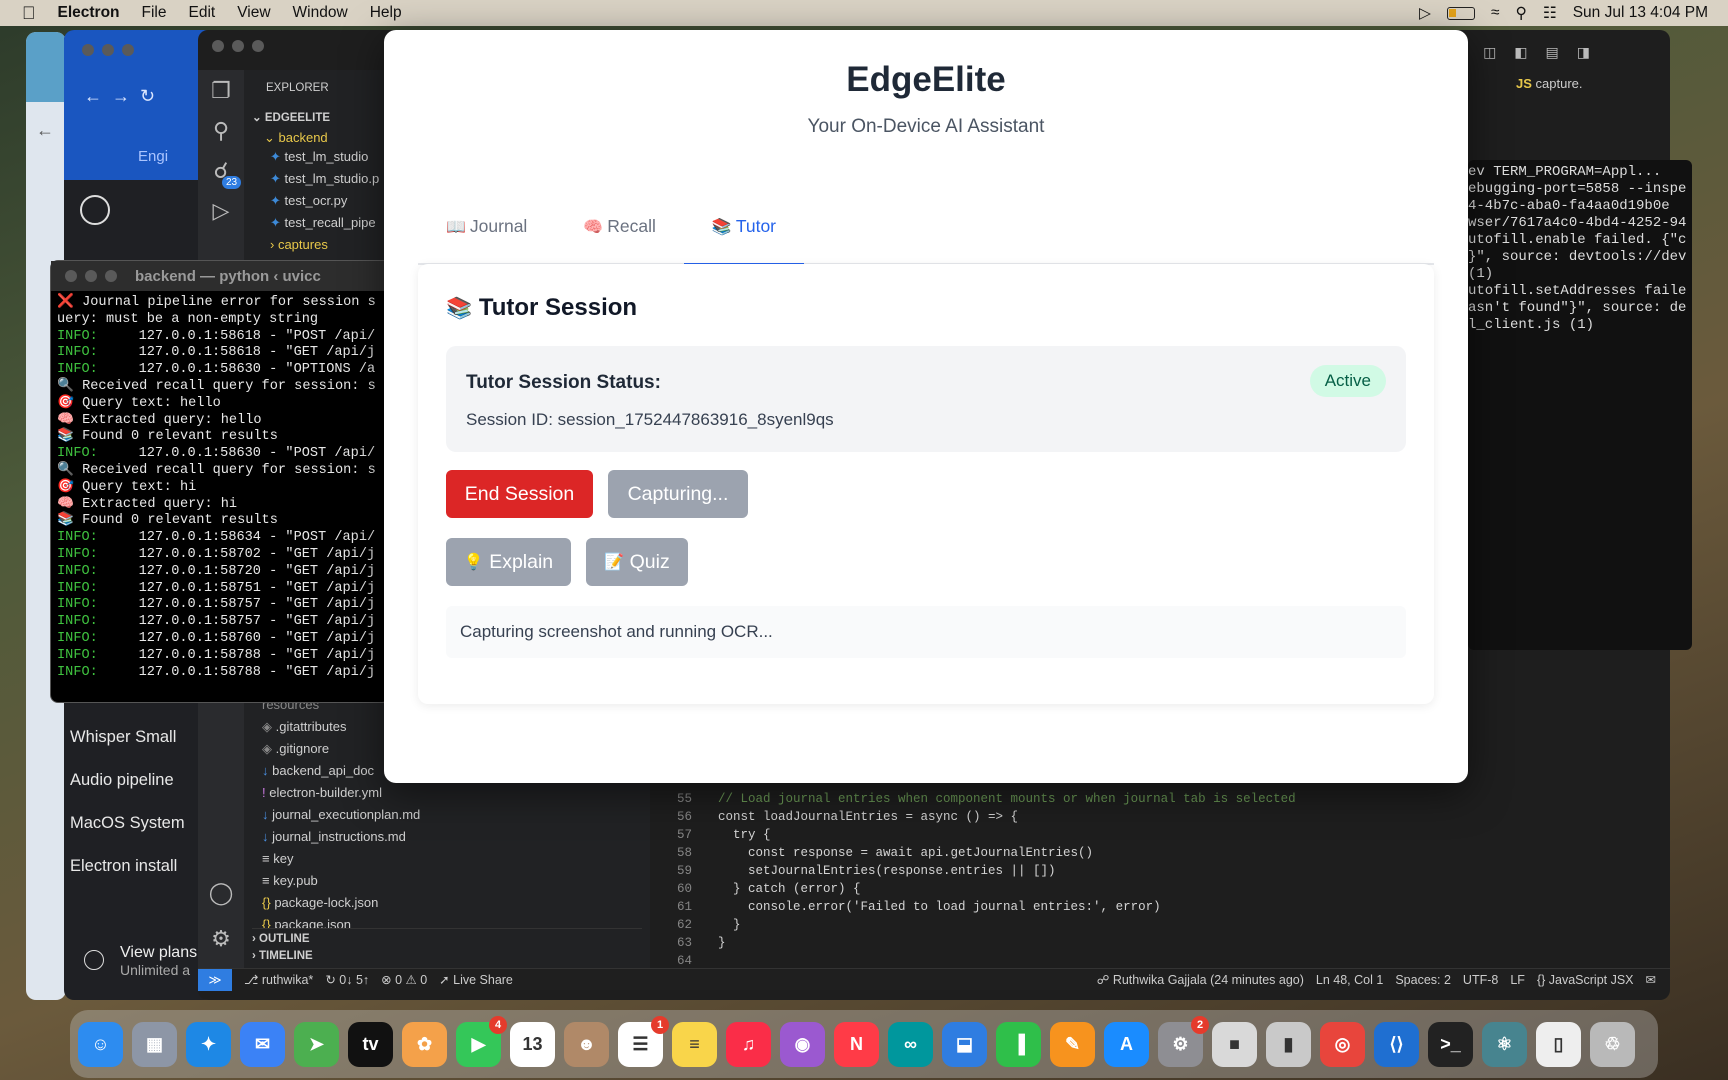 This screenshot has height=1080, width=1728. What do you see at coordinates (481, 1041) in the screenshot?
I see `dock-facetime-icon: ▶ 4` at bounding box center [481, 1041].